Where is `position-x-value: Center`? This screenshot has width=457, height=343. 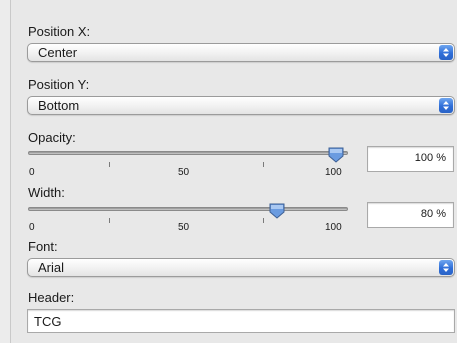 position-x-value: Center is located at coordinates (58, 52).